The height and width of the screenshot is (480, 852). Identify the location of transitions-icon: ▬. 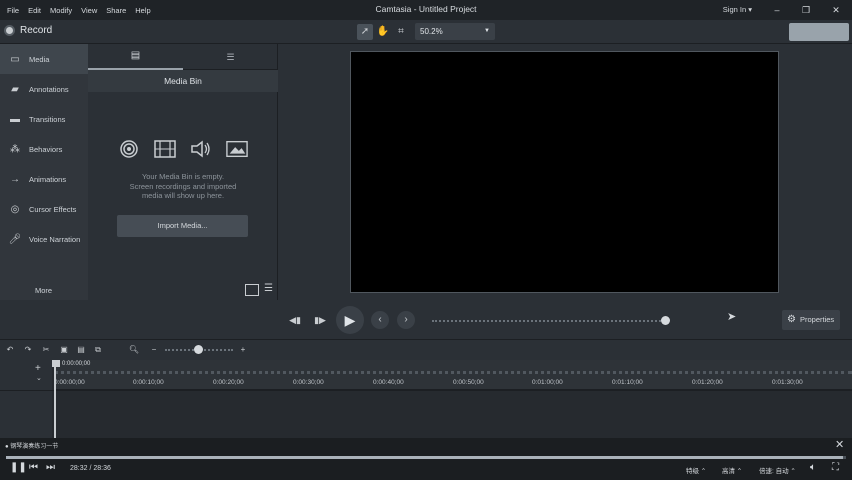
(15, 119).